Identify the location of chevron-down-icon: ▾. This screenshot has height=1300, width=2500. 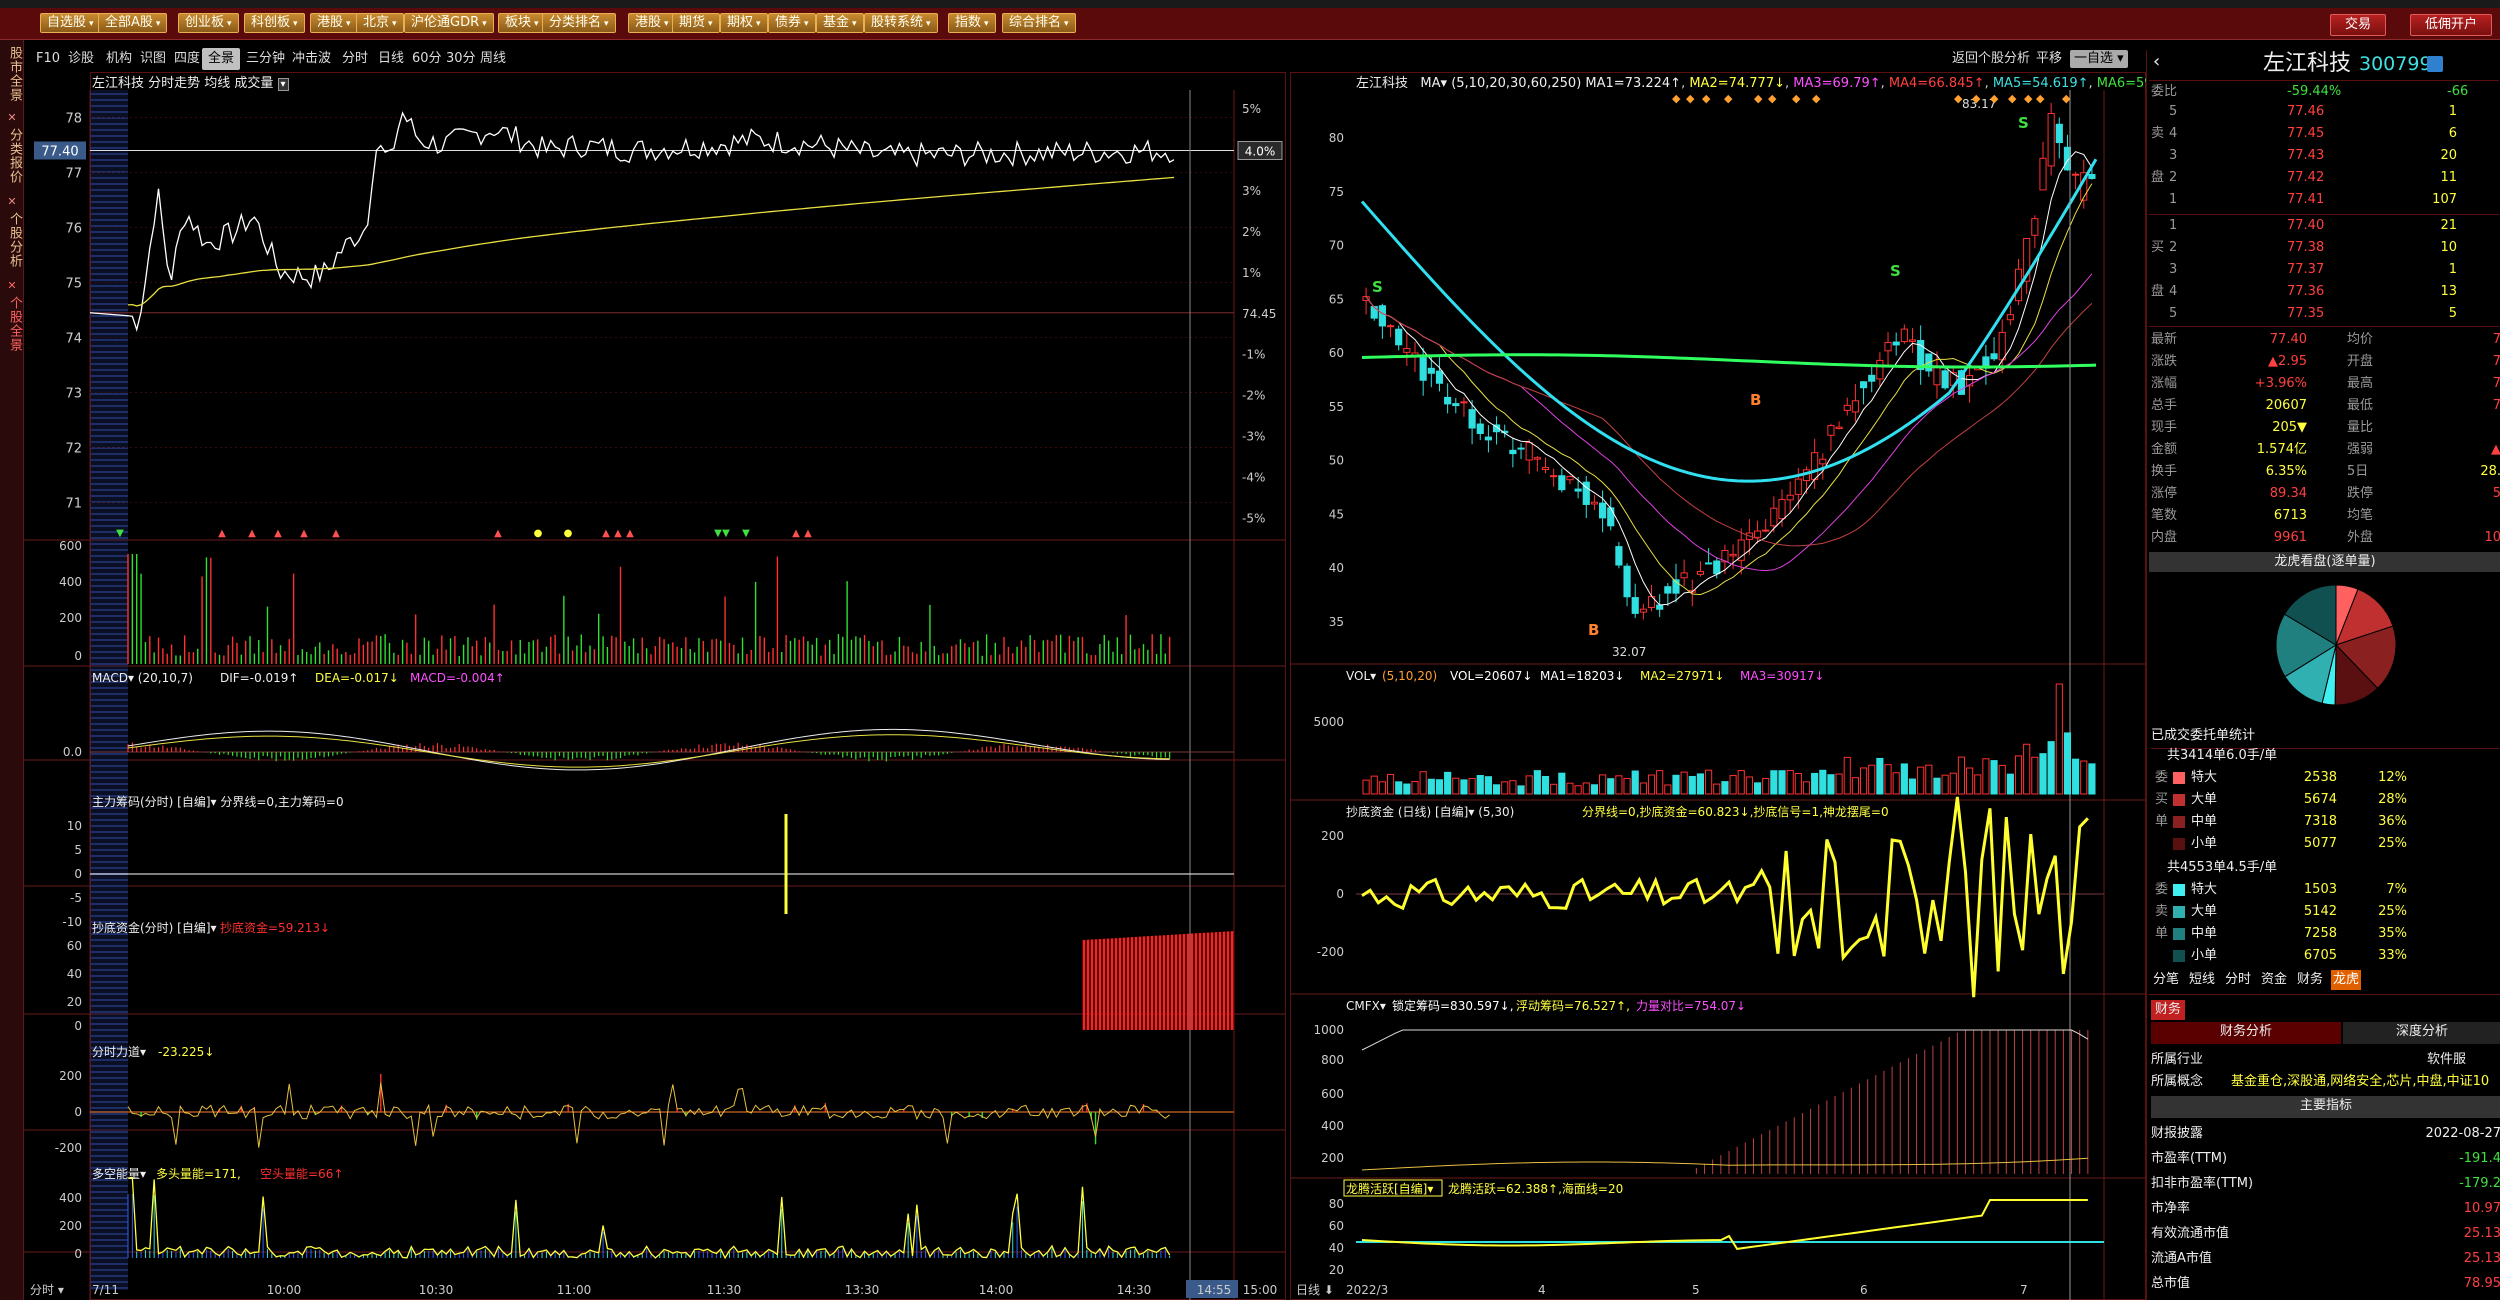
(854, 24).